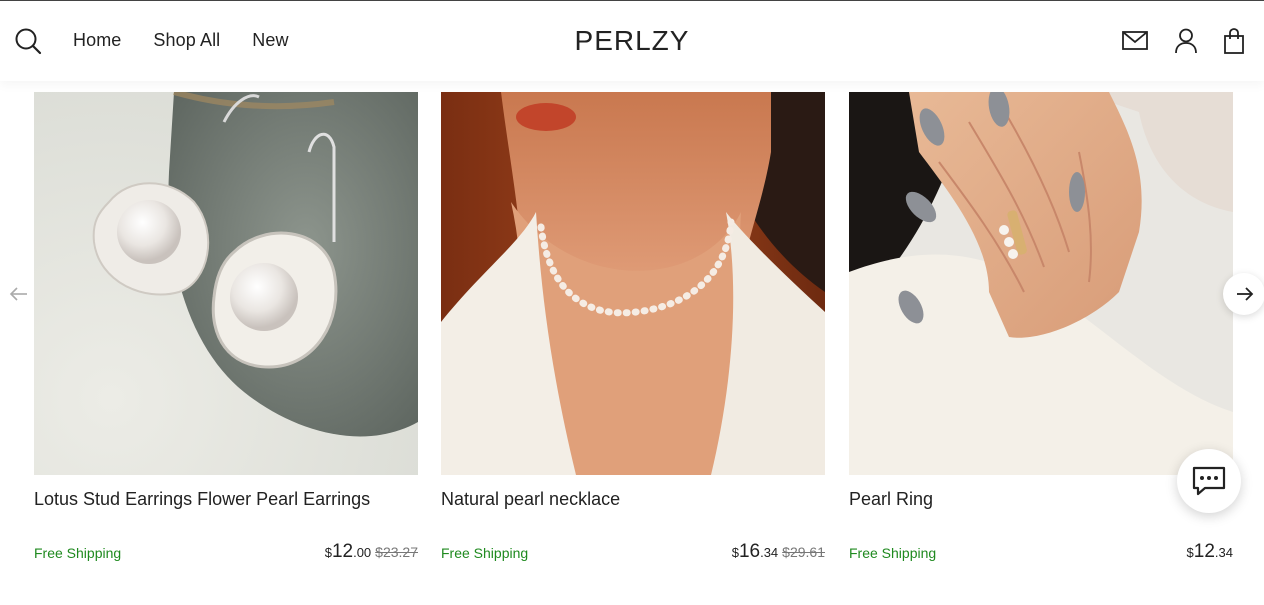  What do you see at coordinates (97, 40) in the screenshot?
I see `nav-home: Home` at bounding box center [97, 40].